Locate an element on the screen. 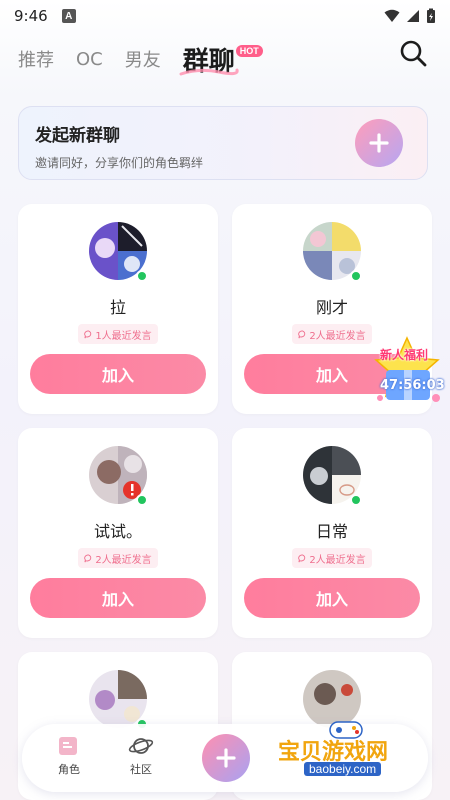 The height and width of the screenshot is (800, 450). signal-icon is located at coordinates (413, 16).